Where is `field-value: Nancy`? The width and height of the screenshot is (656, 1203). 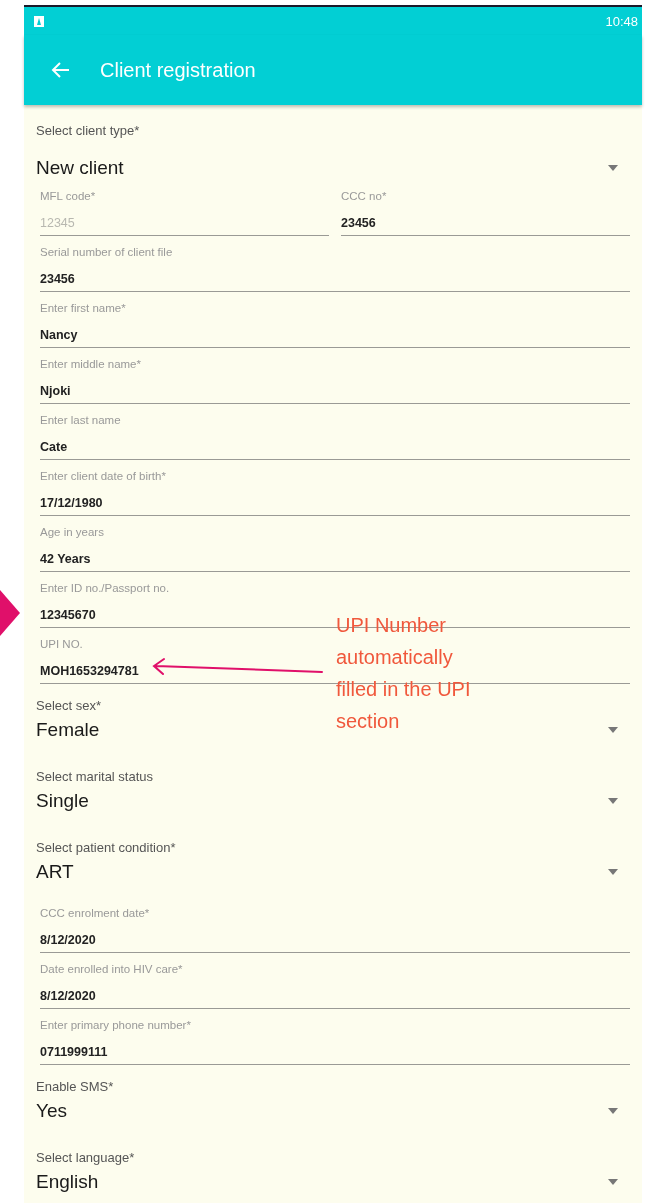 field-value: Nancy is located at coordinates (59, 335).